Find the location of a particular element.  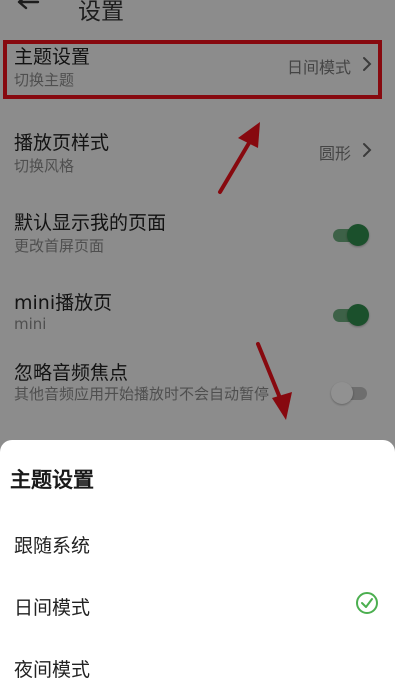

sheet-title: 主题设置 is located at coordinates (52, 480).